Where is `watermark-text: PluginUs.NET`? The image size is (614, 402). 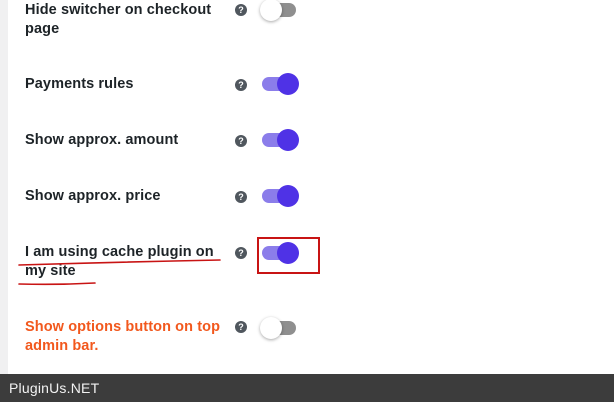
watermark-text: PluginUs.NET is located at coordinates (54, 388).